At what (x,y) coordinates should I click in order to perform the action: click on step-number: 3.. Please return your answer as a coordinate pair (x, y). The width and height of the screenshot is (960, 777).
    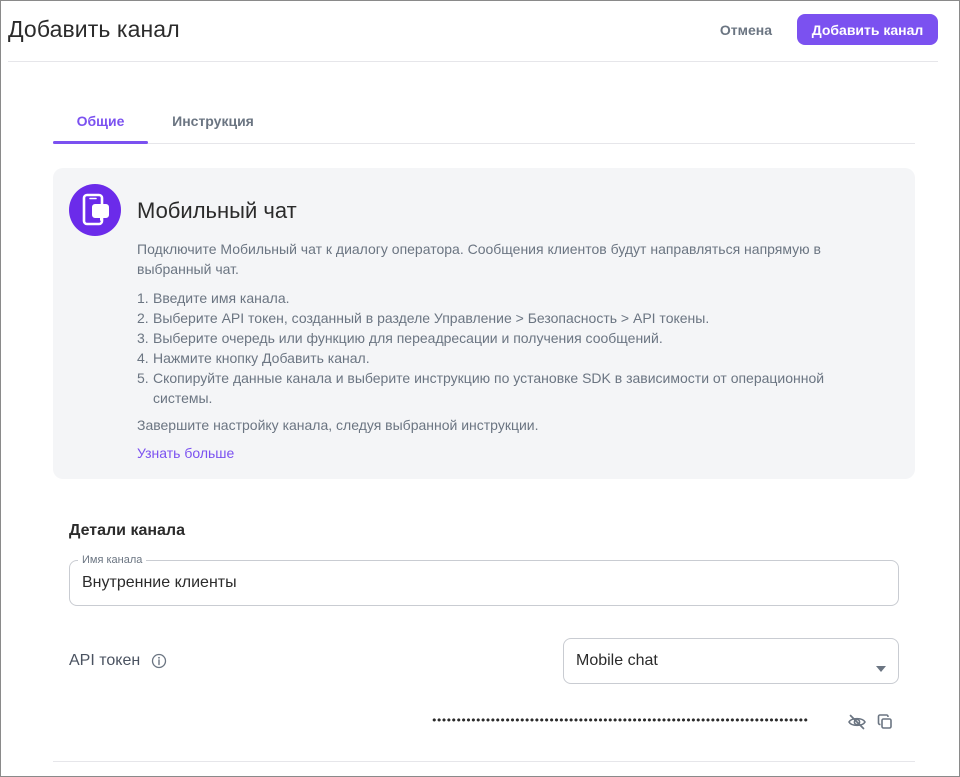
    Looking at the image, I should click on (143, 338).